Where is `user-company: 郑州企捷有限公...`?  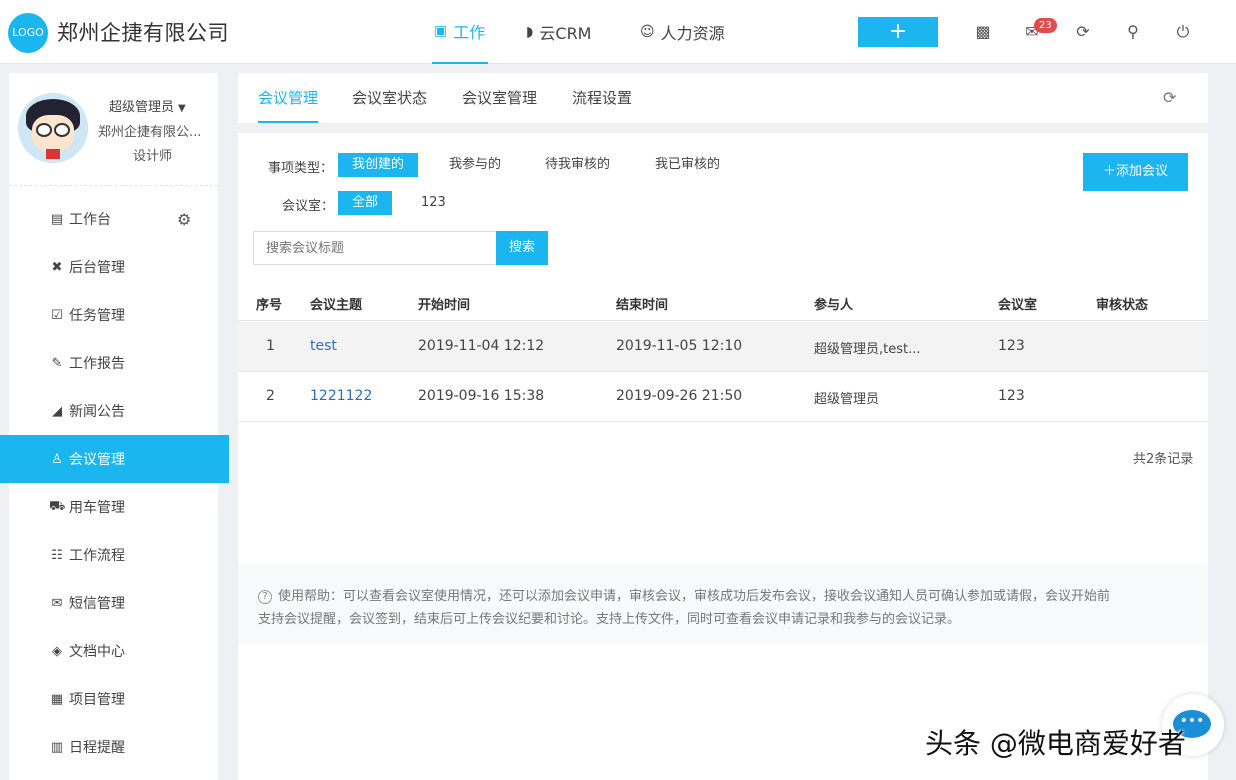
user-company: 郑州企捷有限公... is located at coordinates (150, 132).